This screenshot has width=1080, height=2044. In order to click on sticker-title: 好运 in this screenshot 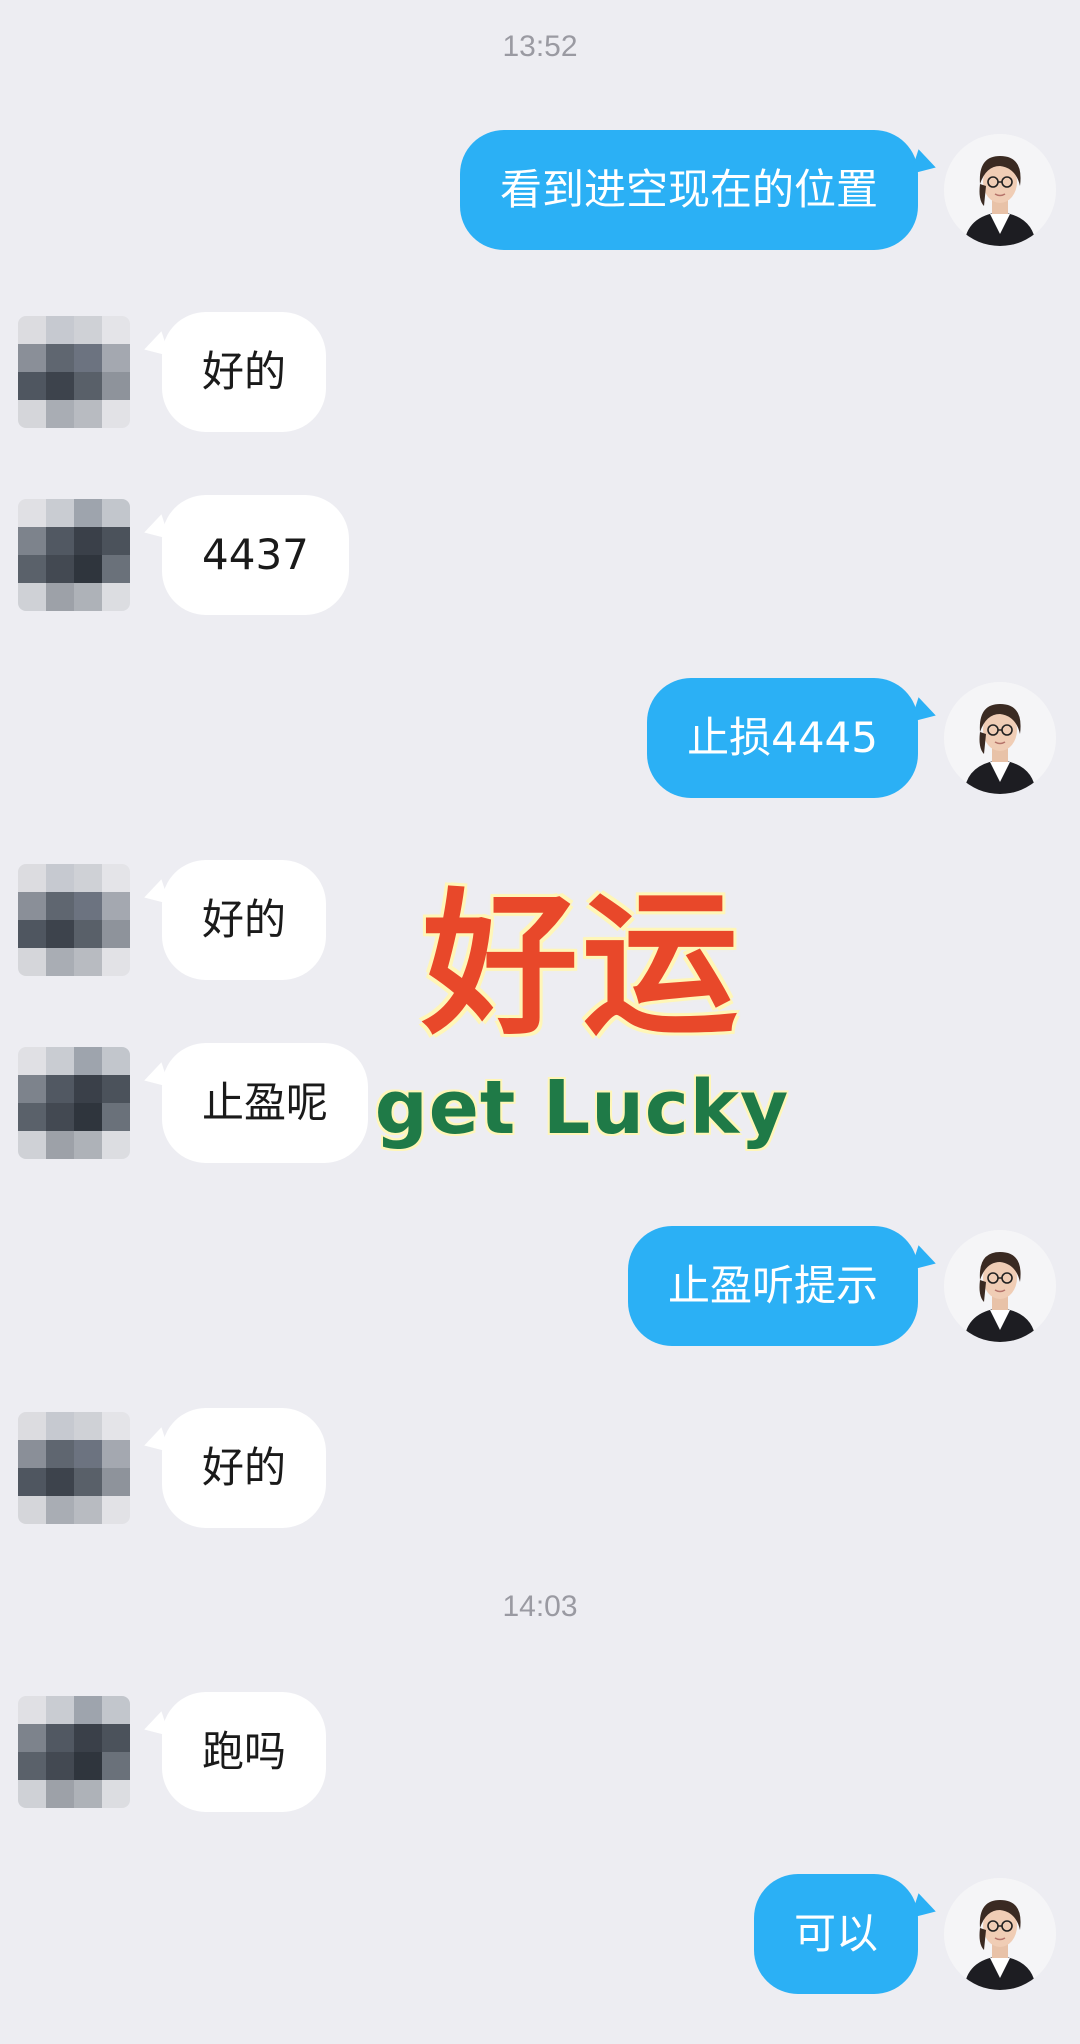, I will do `click(582, 965)`.